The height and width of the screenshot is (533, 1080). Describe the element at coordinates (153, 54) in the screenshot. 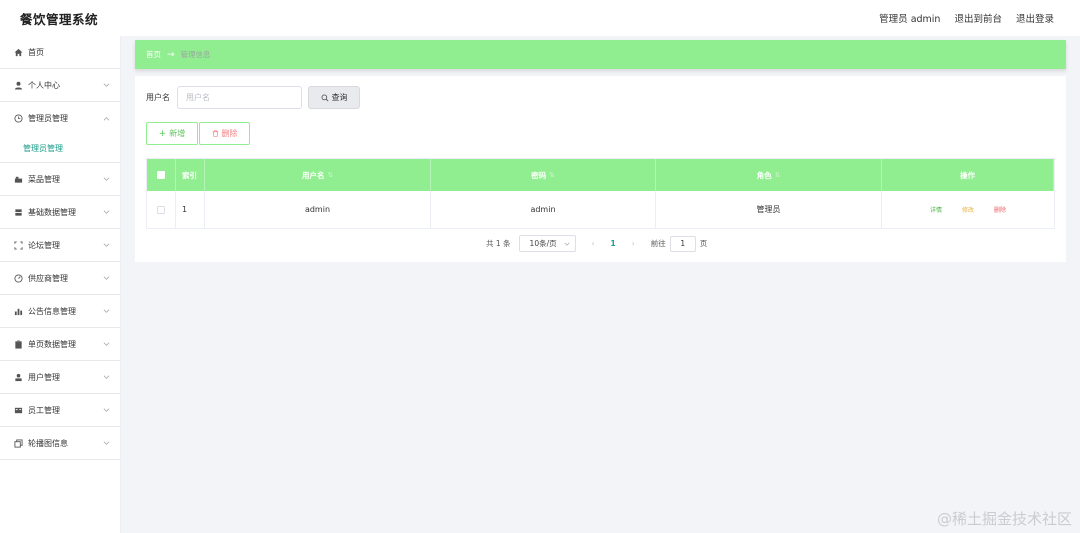

I see `breadcrumb-home-link: 首页` at that location.